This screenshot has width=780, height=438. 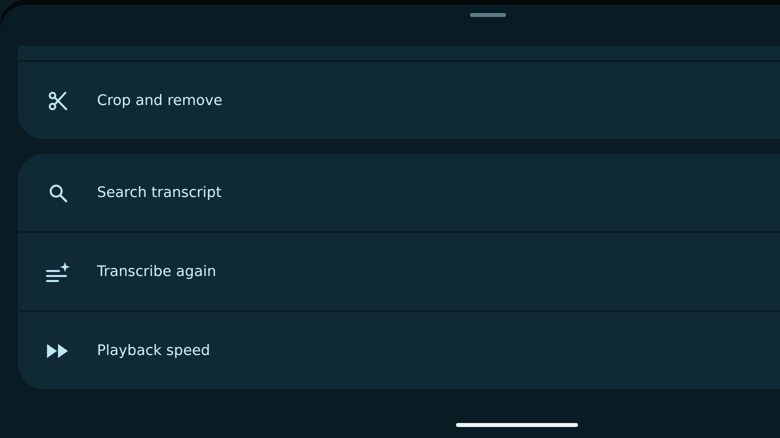 I want to click on fast-forward-icon, so click(x=57, y=351).